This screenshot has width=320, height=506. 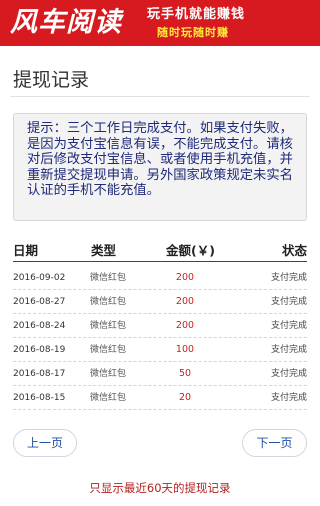 I want to click on footer-note: 只显示最近60天的提现记录, so click(x=160, y=488).